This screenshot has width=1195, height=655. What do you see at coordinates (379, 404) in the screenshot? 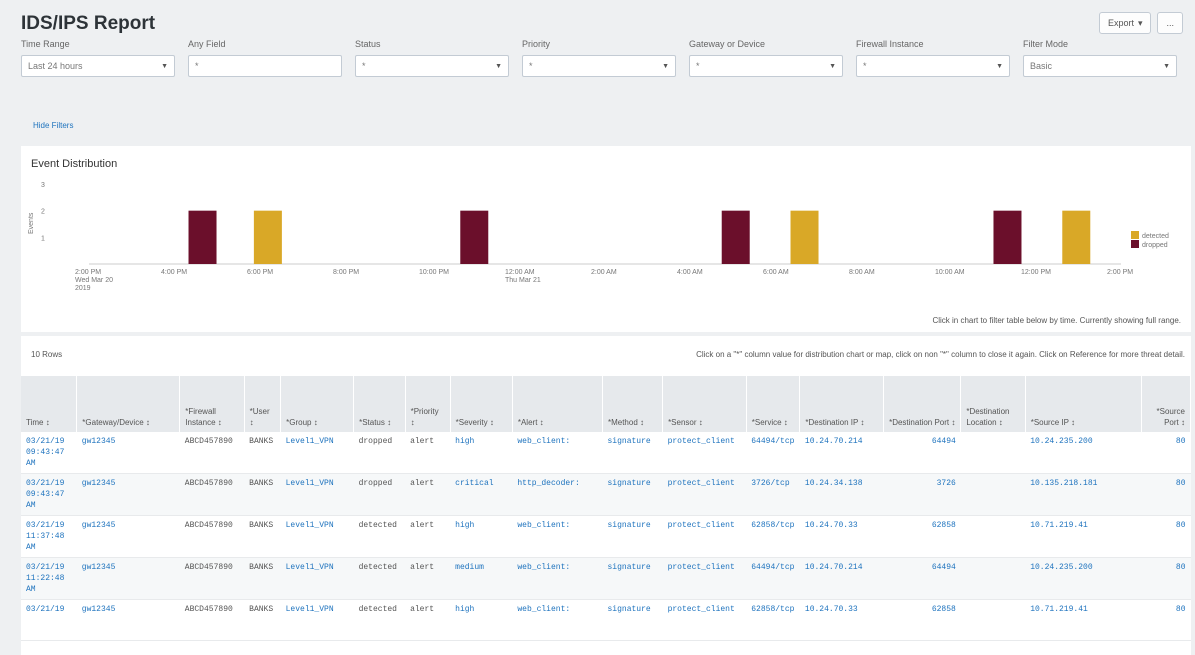
I see `column-header: *Status ↕` at bounding box center [379, 404].